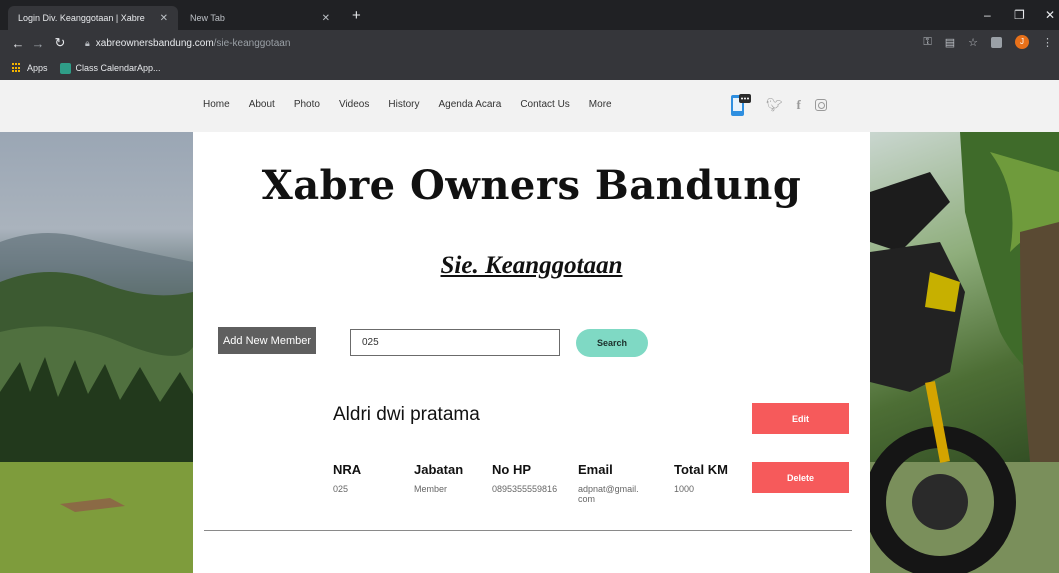 Image resolution: width=1059 pixels, height=573 pixels. Describe the element at coordinates (531, 185) in the screenshot. I see `site-title: Xabre Owners Bandung` at that location.